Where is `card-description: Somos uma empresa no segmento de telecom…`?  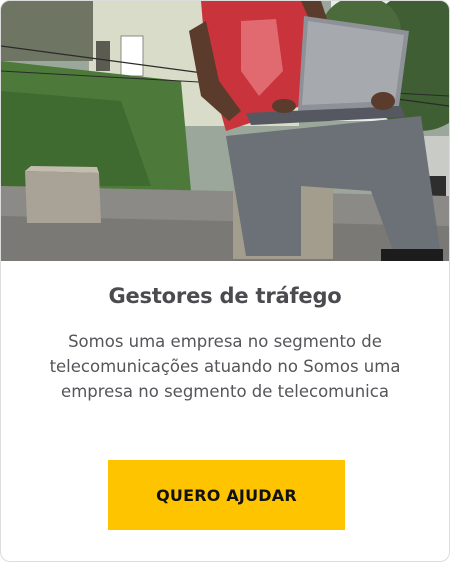 card-description: Somos uma empresa no segmento de telecom… is located at coordinates (225, 366).